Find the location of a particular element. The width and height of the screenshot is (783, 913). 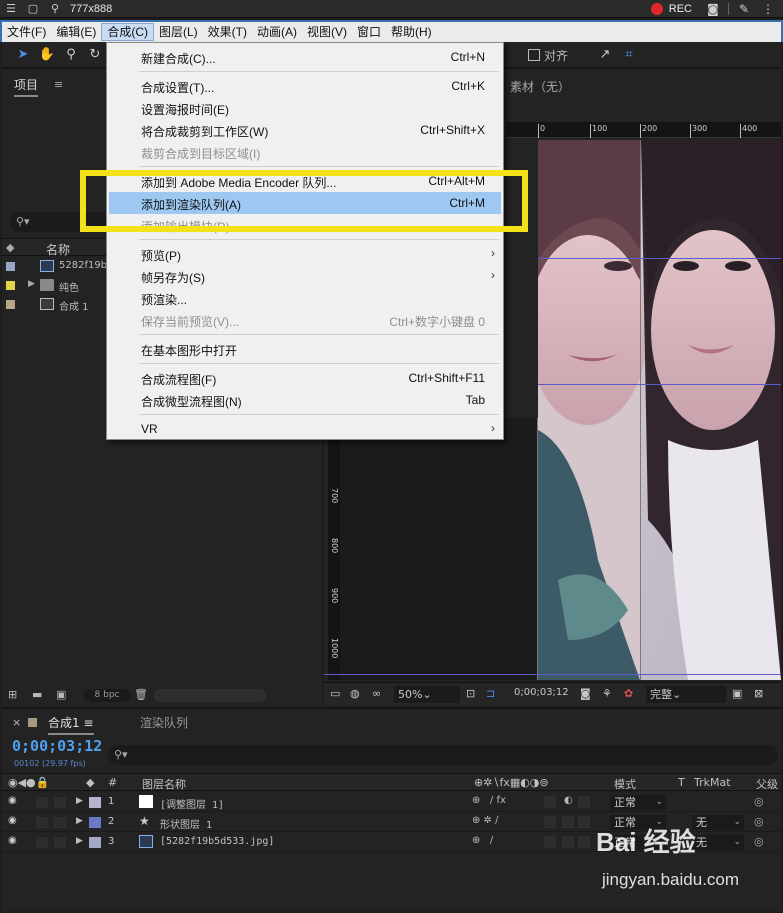

menu-composition: 合成(C) is located at coordinates (127, 32).